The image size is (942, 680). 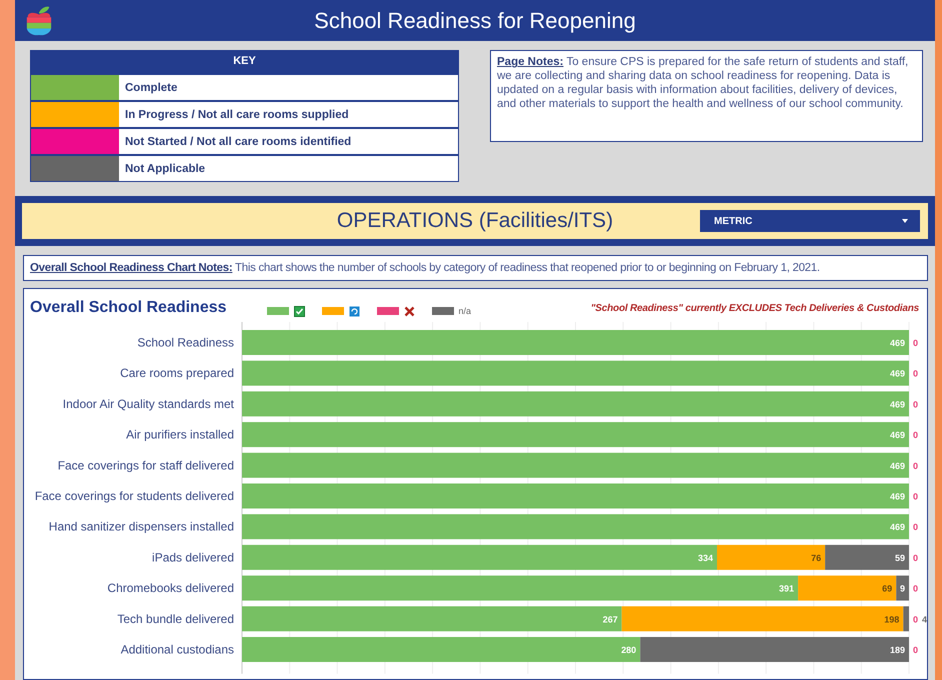 What do you see at coordinates (354, 311) in the screenshot?
I see `refresh-icon` at bounding box center [354, 311].